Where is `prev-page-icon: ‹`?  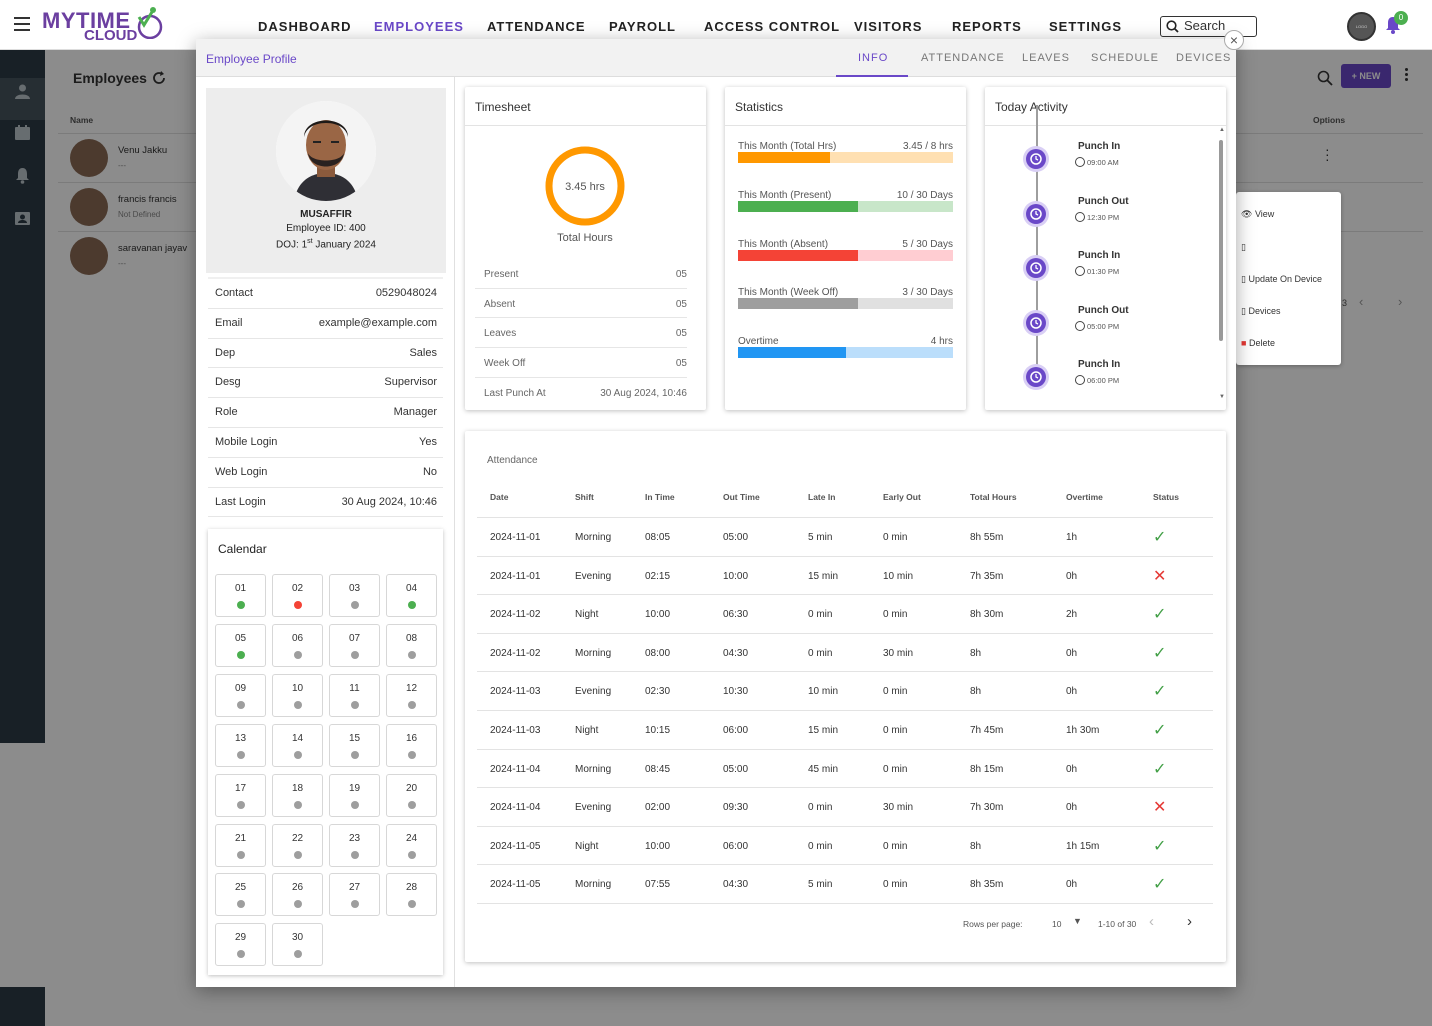
prev-page-icon: ‹ is located at coordinates (1151, 921).